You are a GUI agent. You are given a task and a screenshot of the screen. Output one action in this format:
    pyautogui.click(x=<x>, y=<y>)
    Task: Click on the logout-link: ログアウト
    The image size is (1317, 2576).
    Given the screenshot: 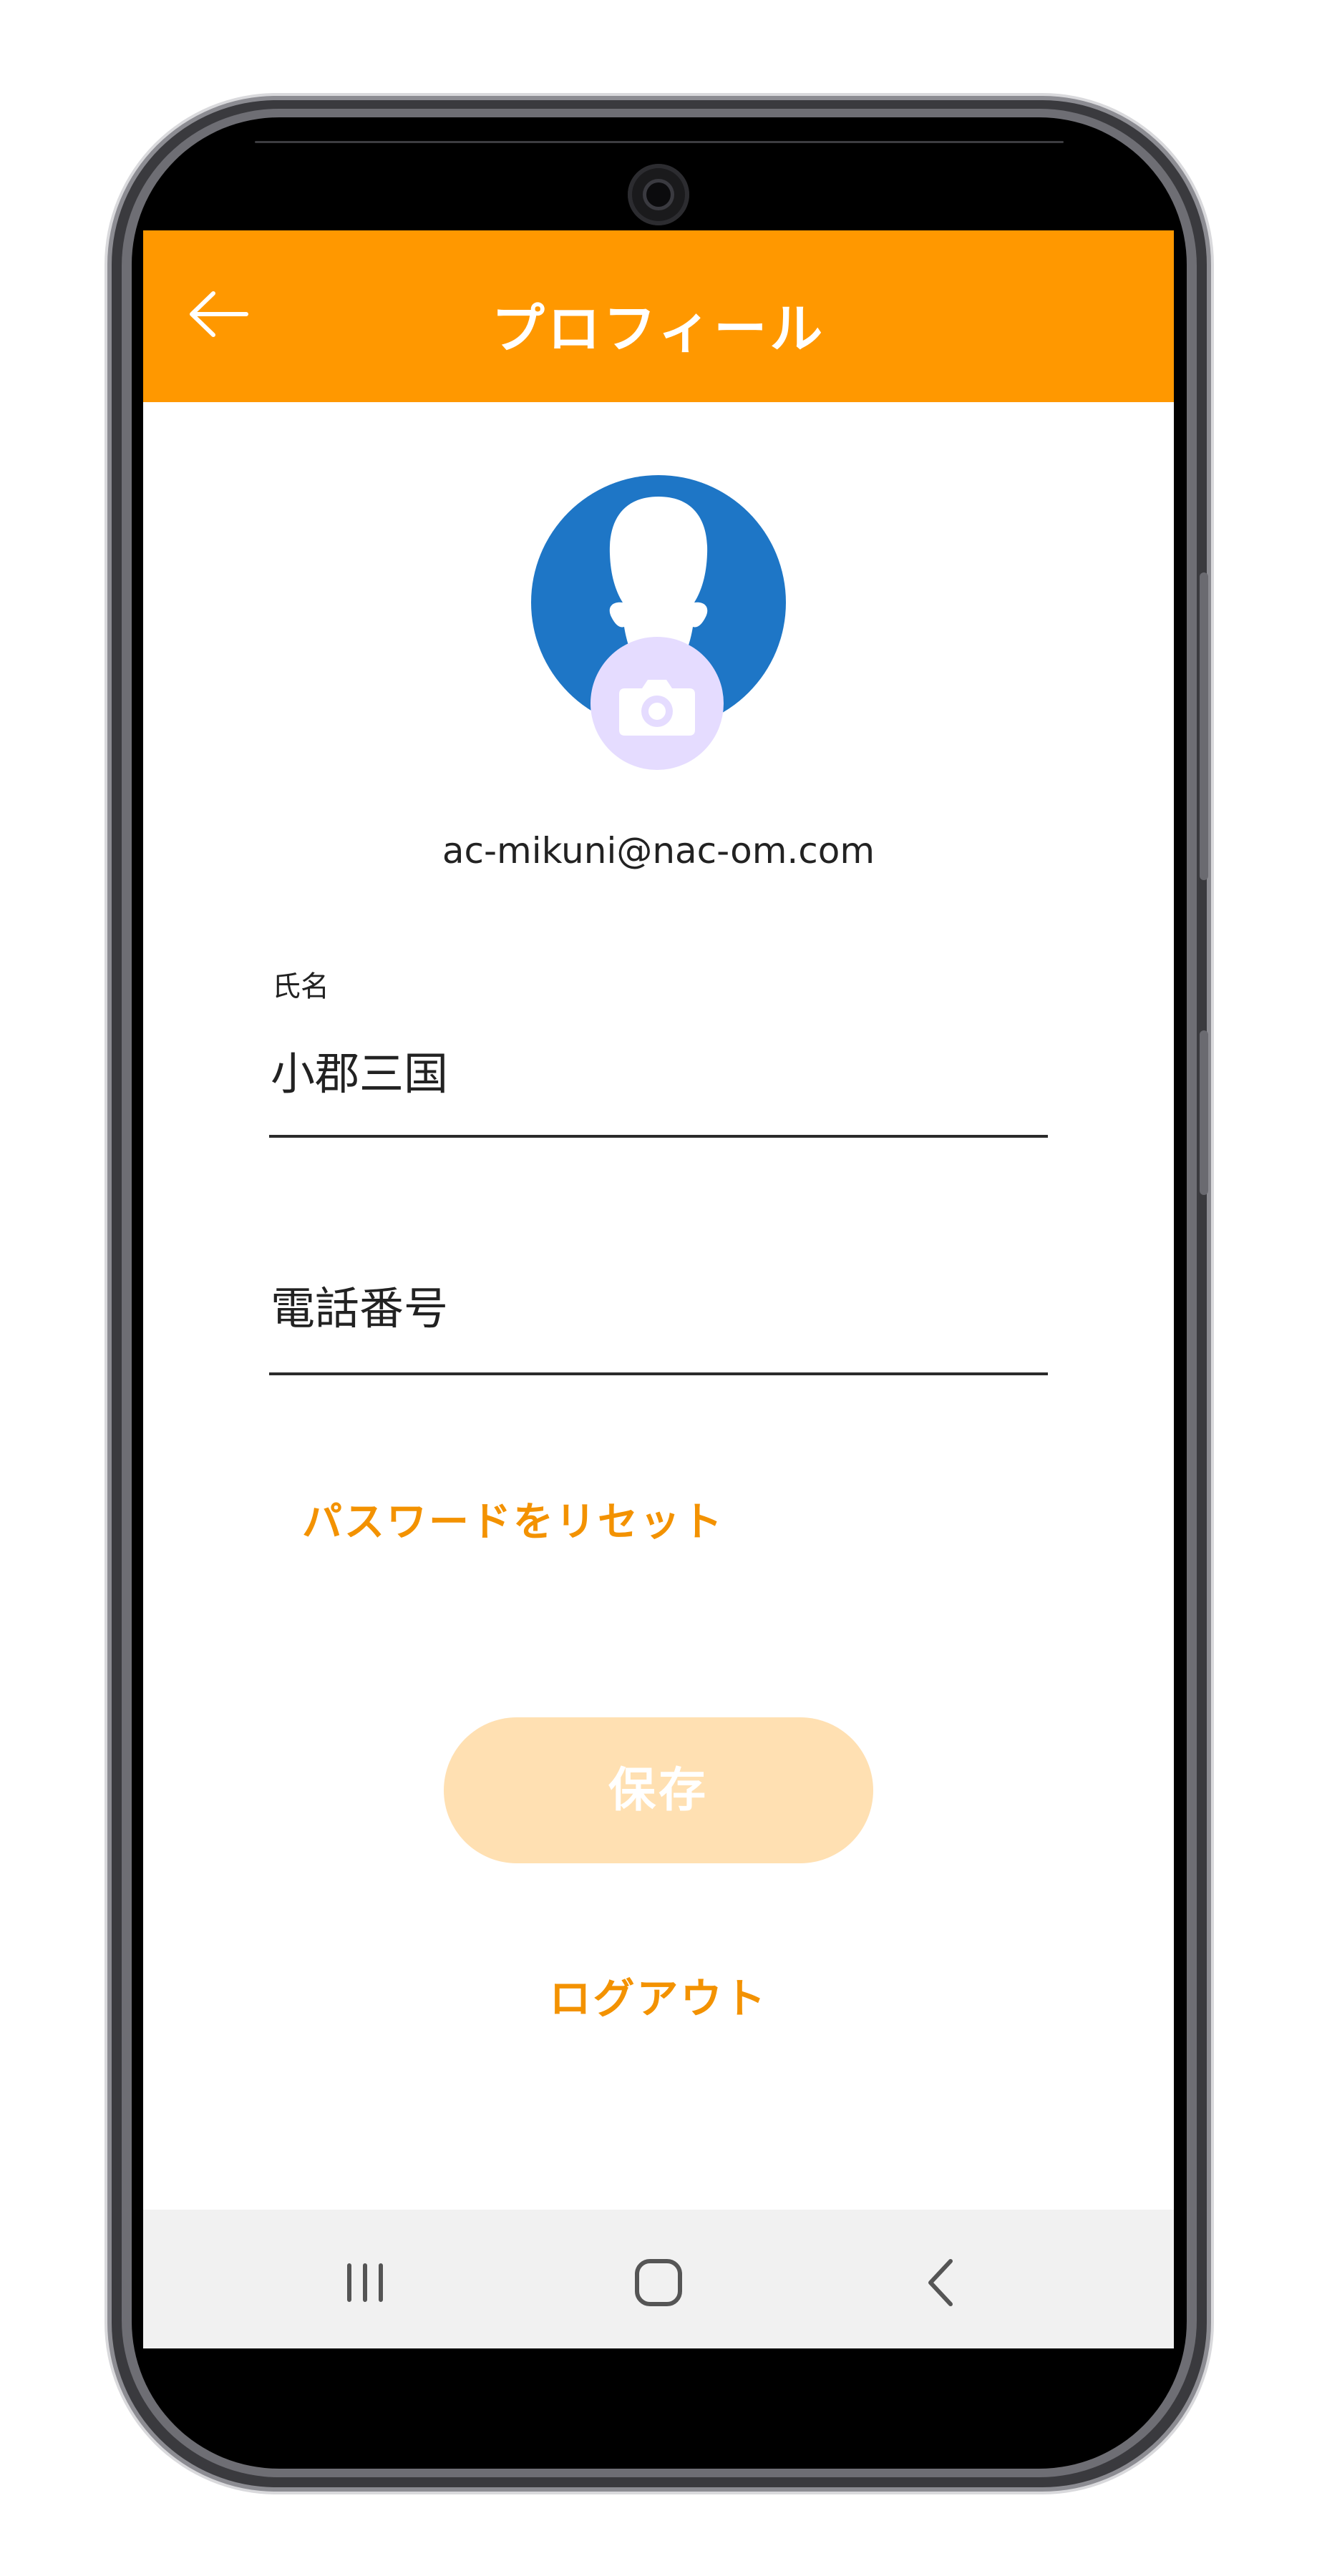 What is the action you would take?
    pyautogui.click(x=658, y=1995)
    